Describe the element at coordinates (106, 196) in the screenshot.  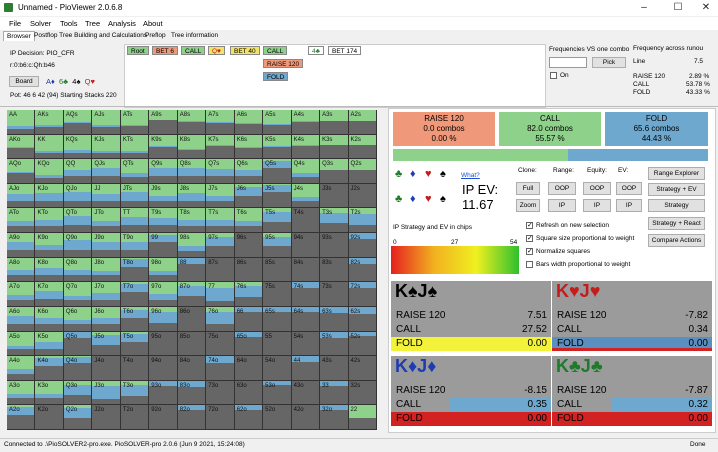
I see `grid-cell-JJ: JJ` at that location.